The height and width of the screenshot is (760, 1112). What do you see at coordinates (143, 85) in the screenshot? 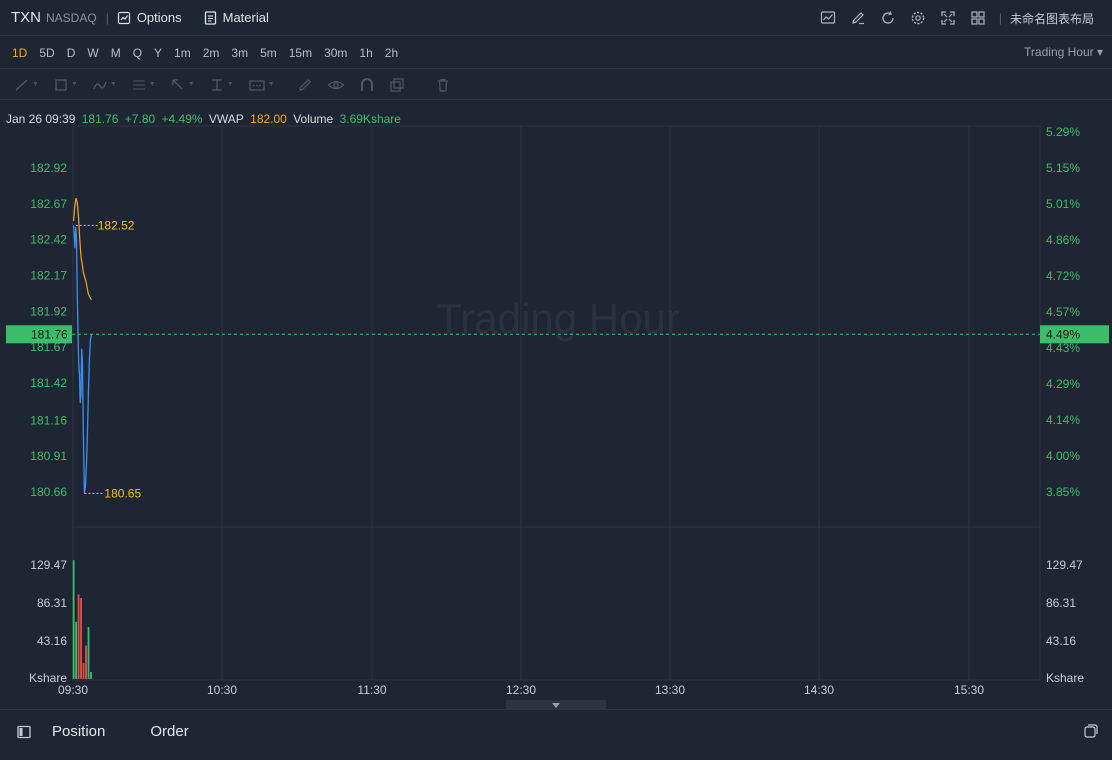
I see `fibonacci-tool: ▼` at bounding box center [143, 85].